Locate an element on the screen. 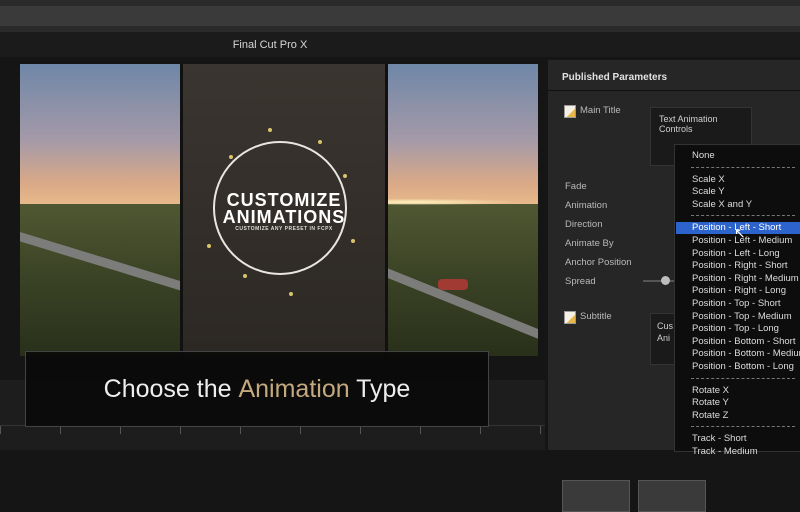  menu-item: Position - Bottom - Medium is located at coordinates (738, 354).